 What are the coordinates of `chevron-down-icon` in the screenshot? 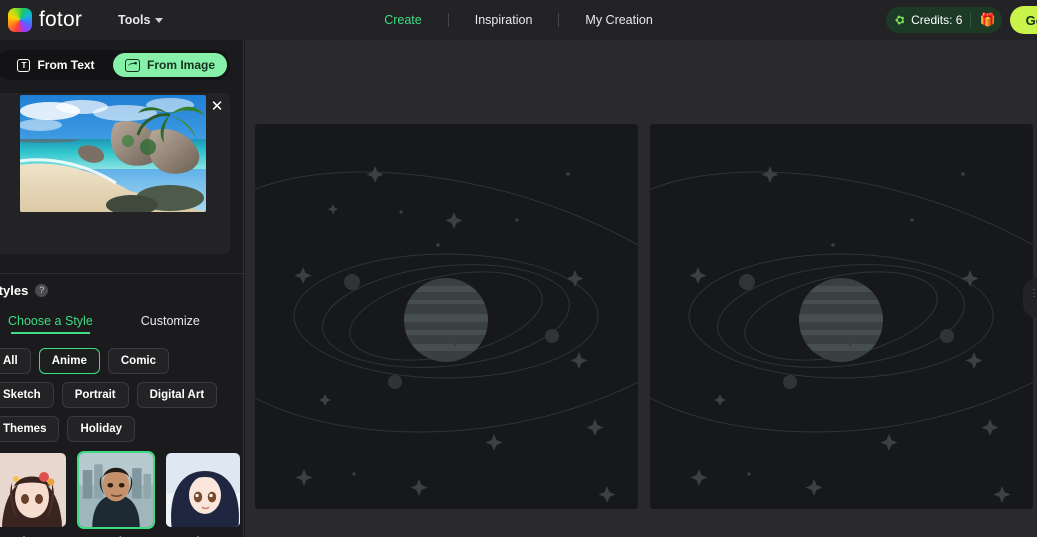 It's located at (159, 20).